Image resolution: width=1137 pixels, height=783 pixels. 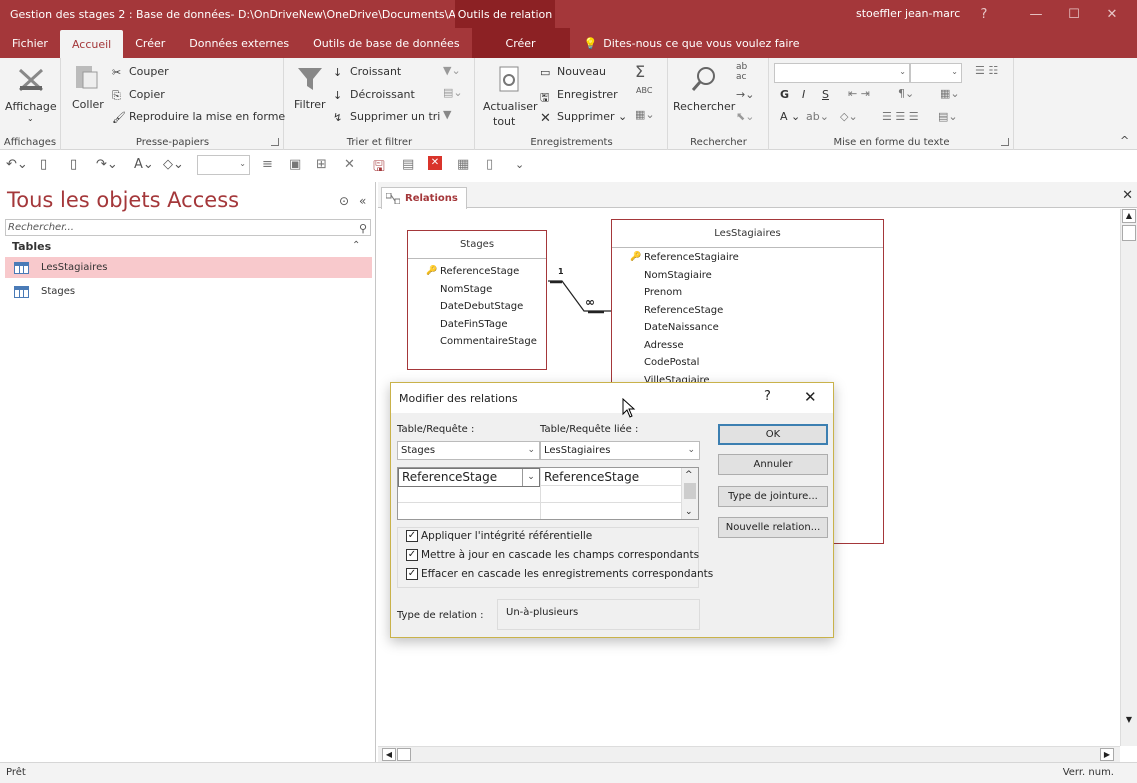 I want to click on actualiser-button: Actualiser, so click(x=510, y=106).